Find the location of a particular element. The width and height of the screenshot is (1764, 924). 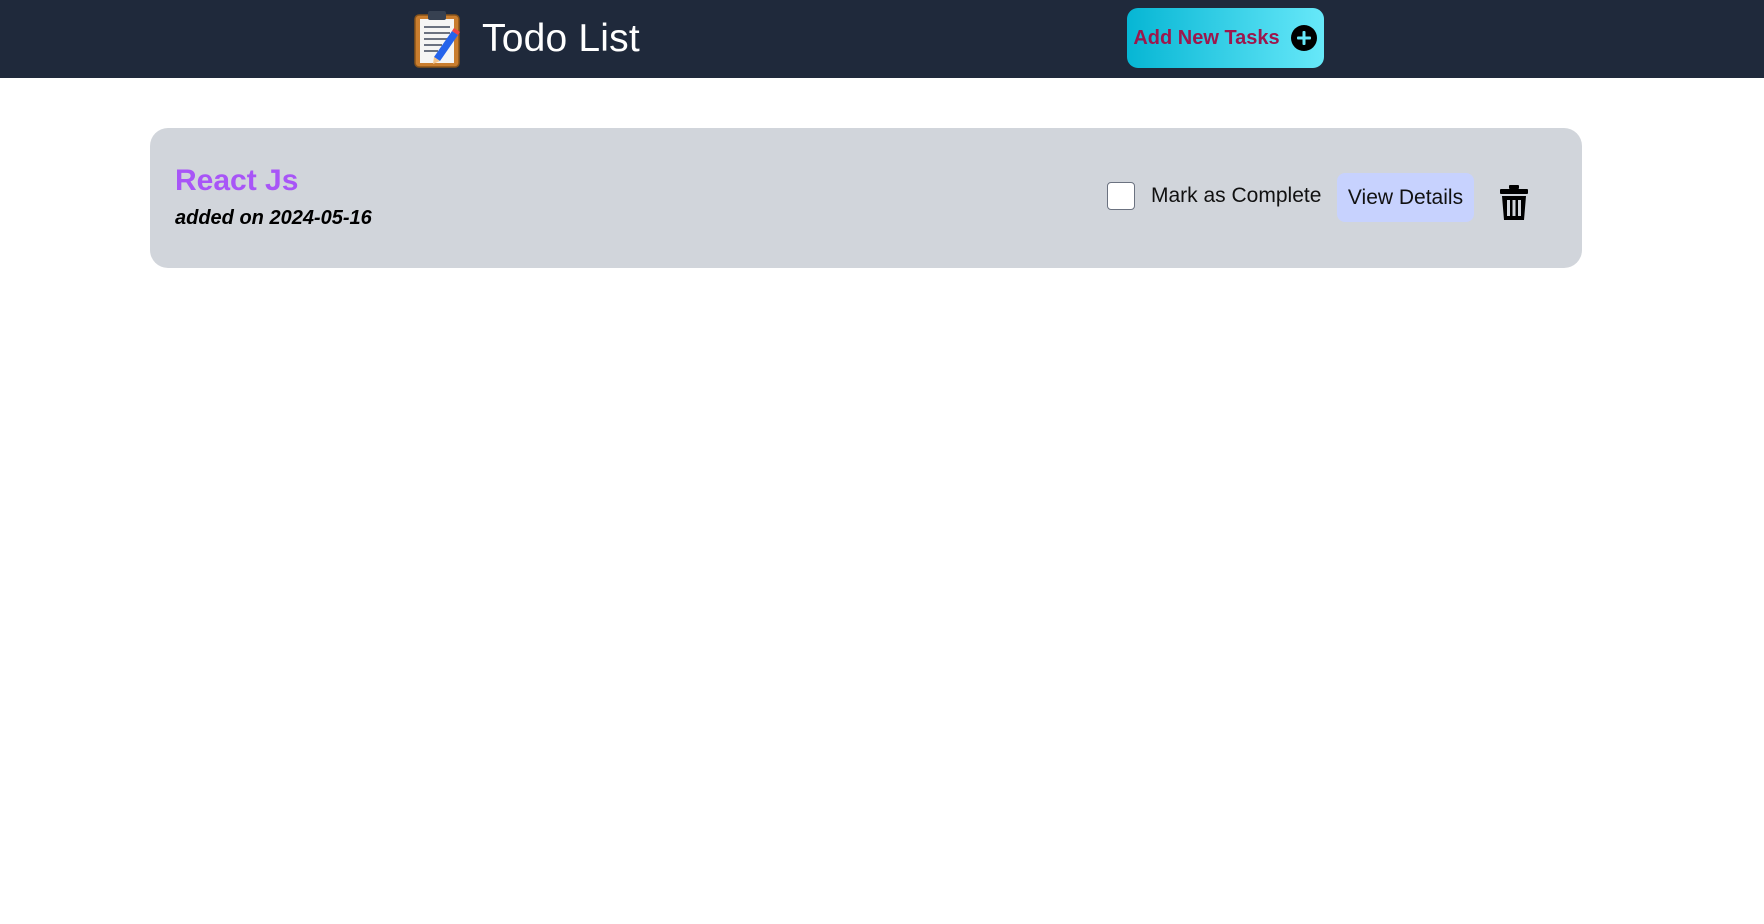

trash-icon is located at coordinates (1514, 202).